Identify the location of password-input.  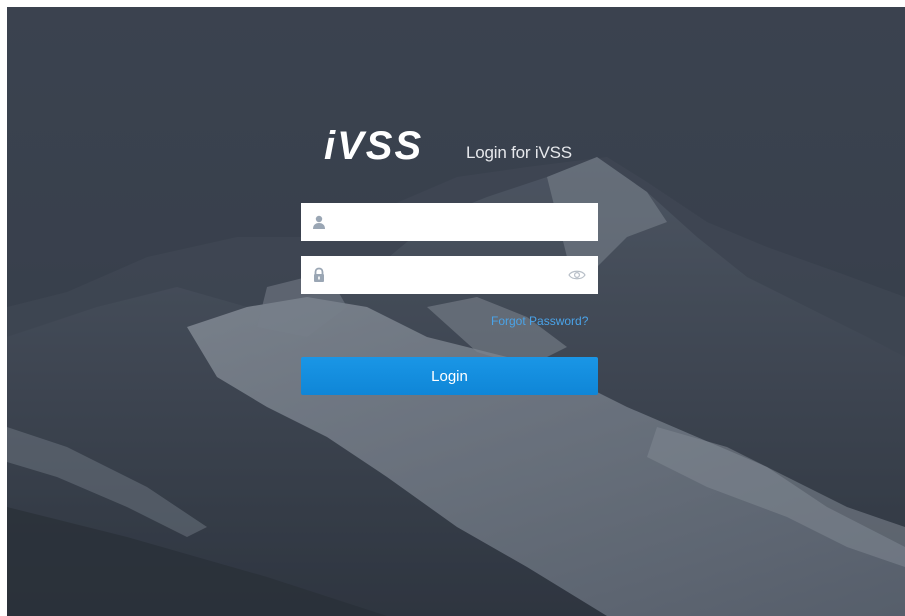
(450, 275).